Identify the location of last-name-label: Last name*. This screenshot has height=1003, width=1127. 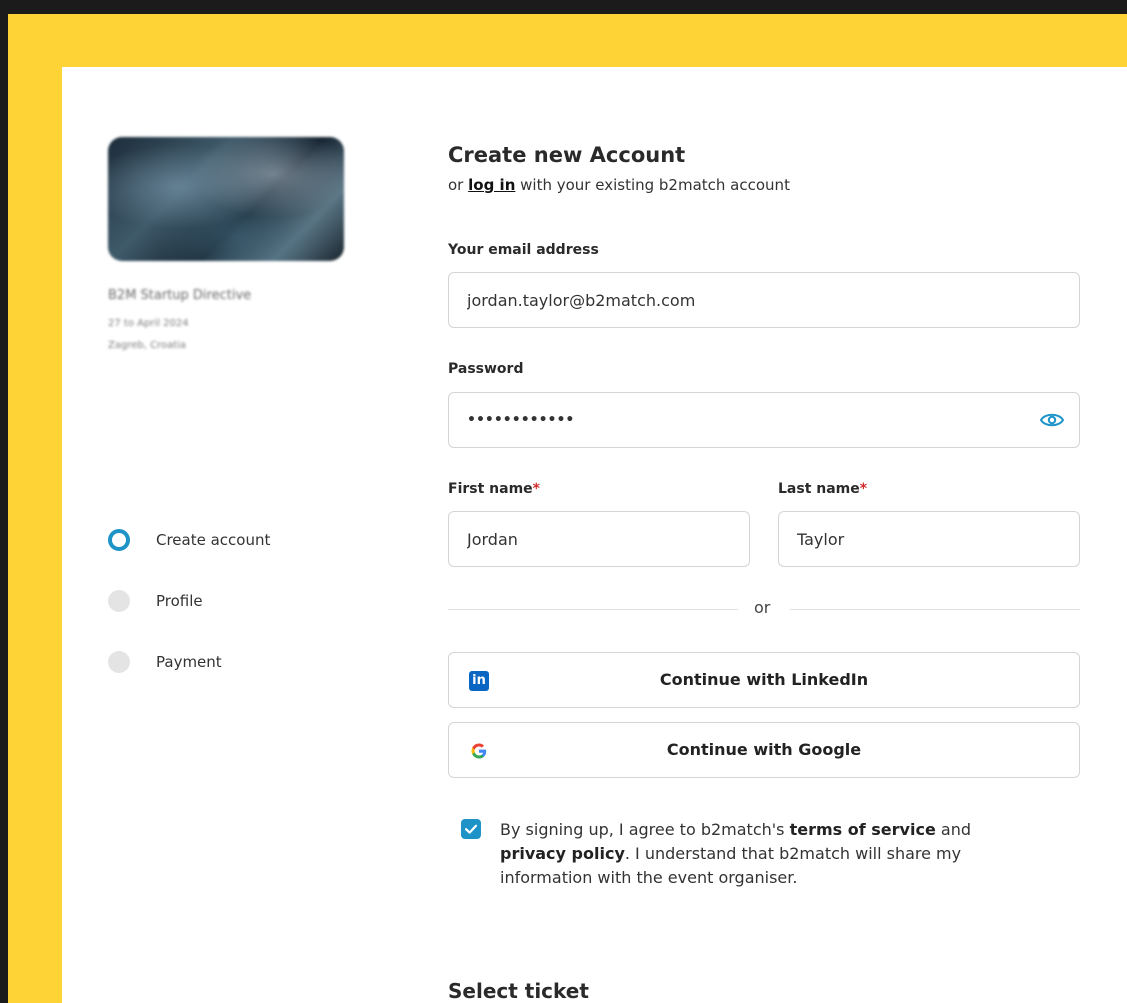
(822, 489).